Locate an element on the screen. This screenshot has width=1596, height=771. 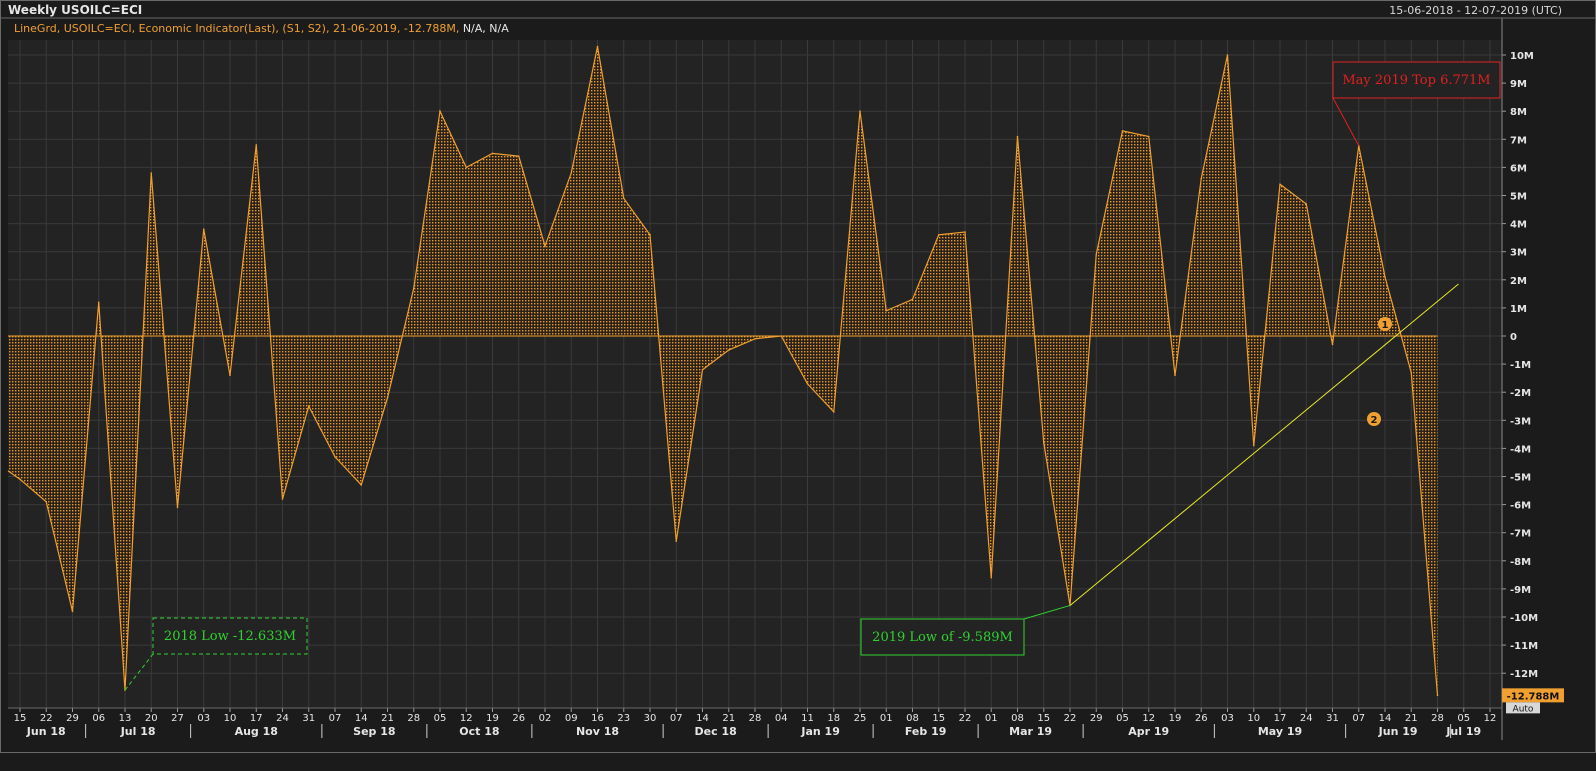
y-tick-label: 4M is located at coordinates (1518, 225).